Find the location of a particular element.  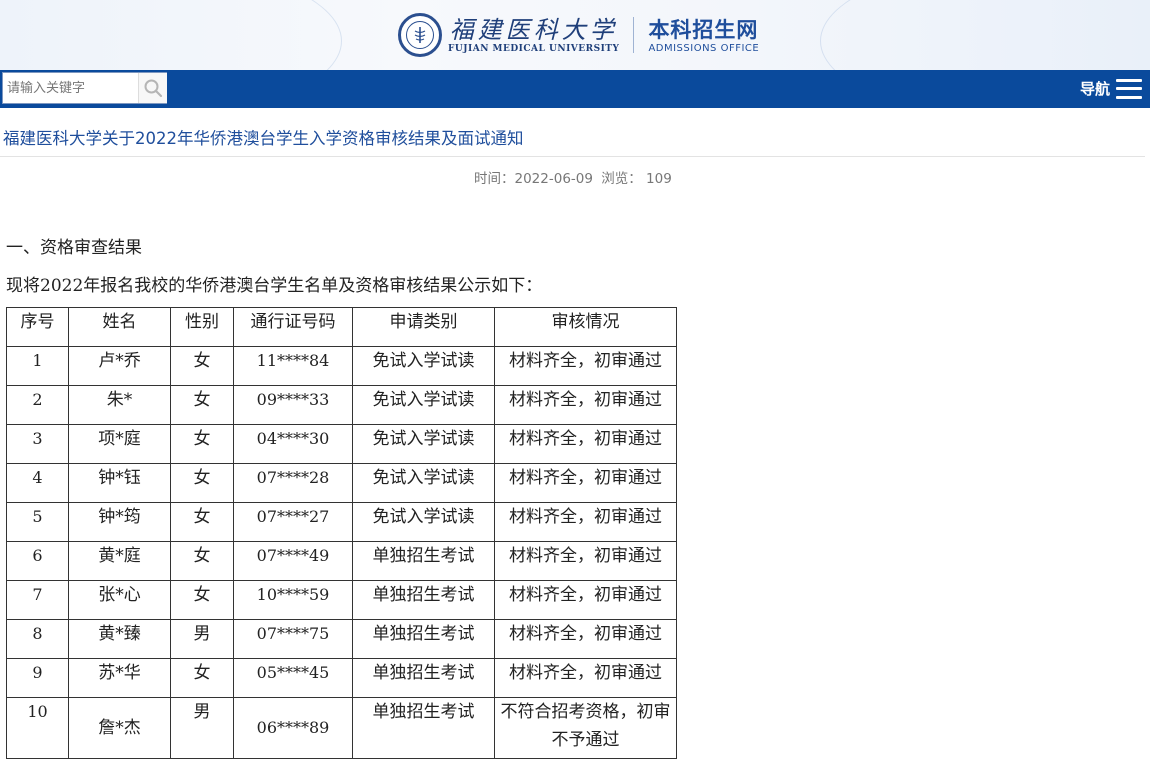

table-row: 6 黄*庭 女 07****49 单独招生考试 材料齐全，初审通过 is located at coordinates (341, 561).